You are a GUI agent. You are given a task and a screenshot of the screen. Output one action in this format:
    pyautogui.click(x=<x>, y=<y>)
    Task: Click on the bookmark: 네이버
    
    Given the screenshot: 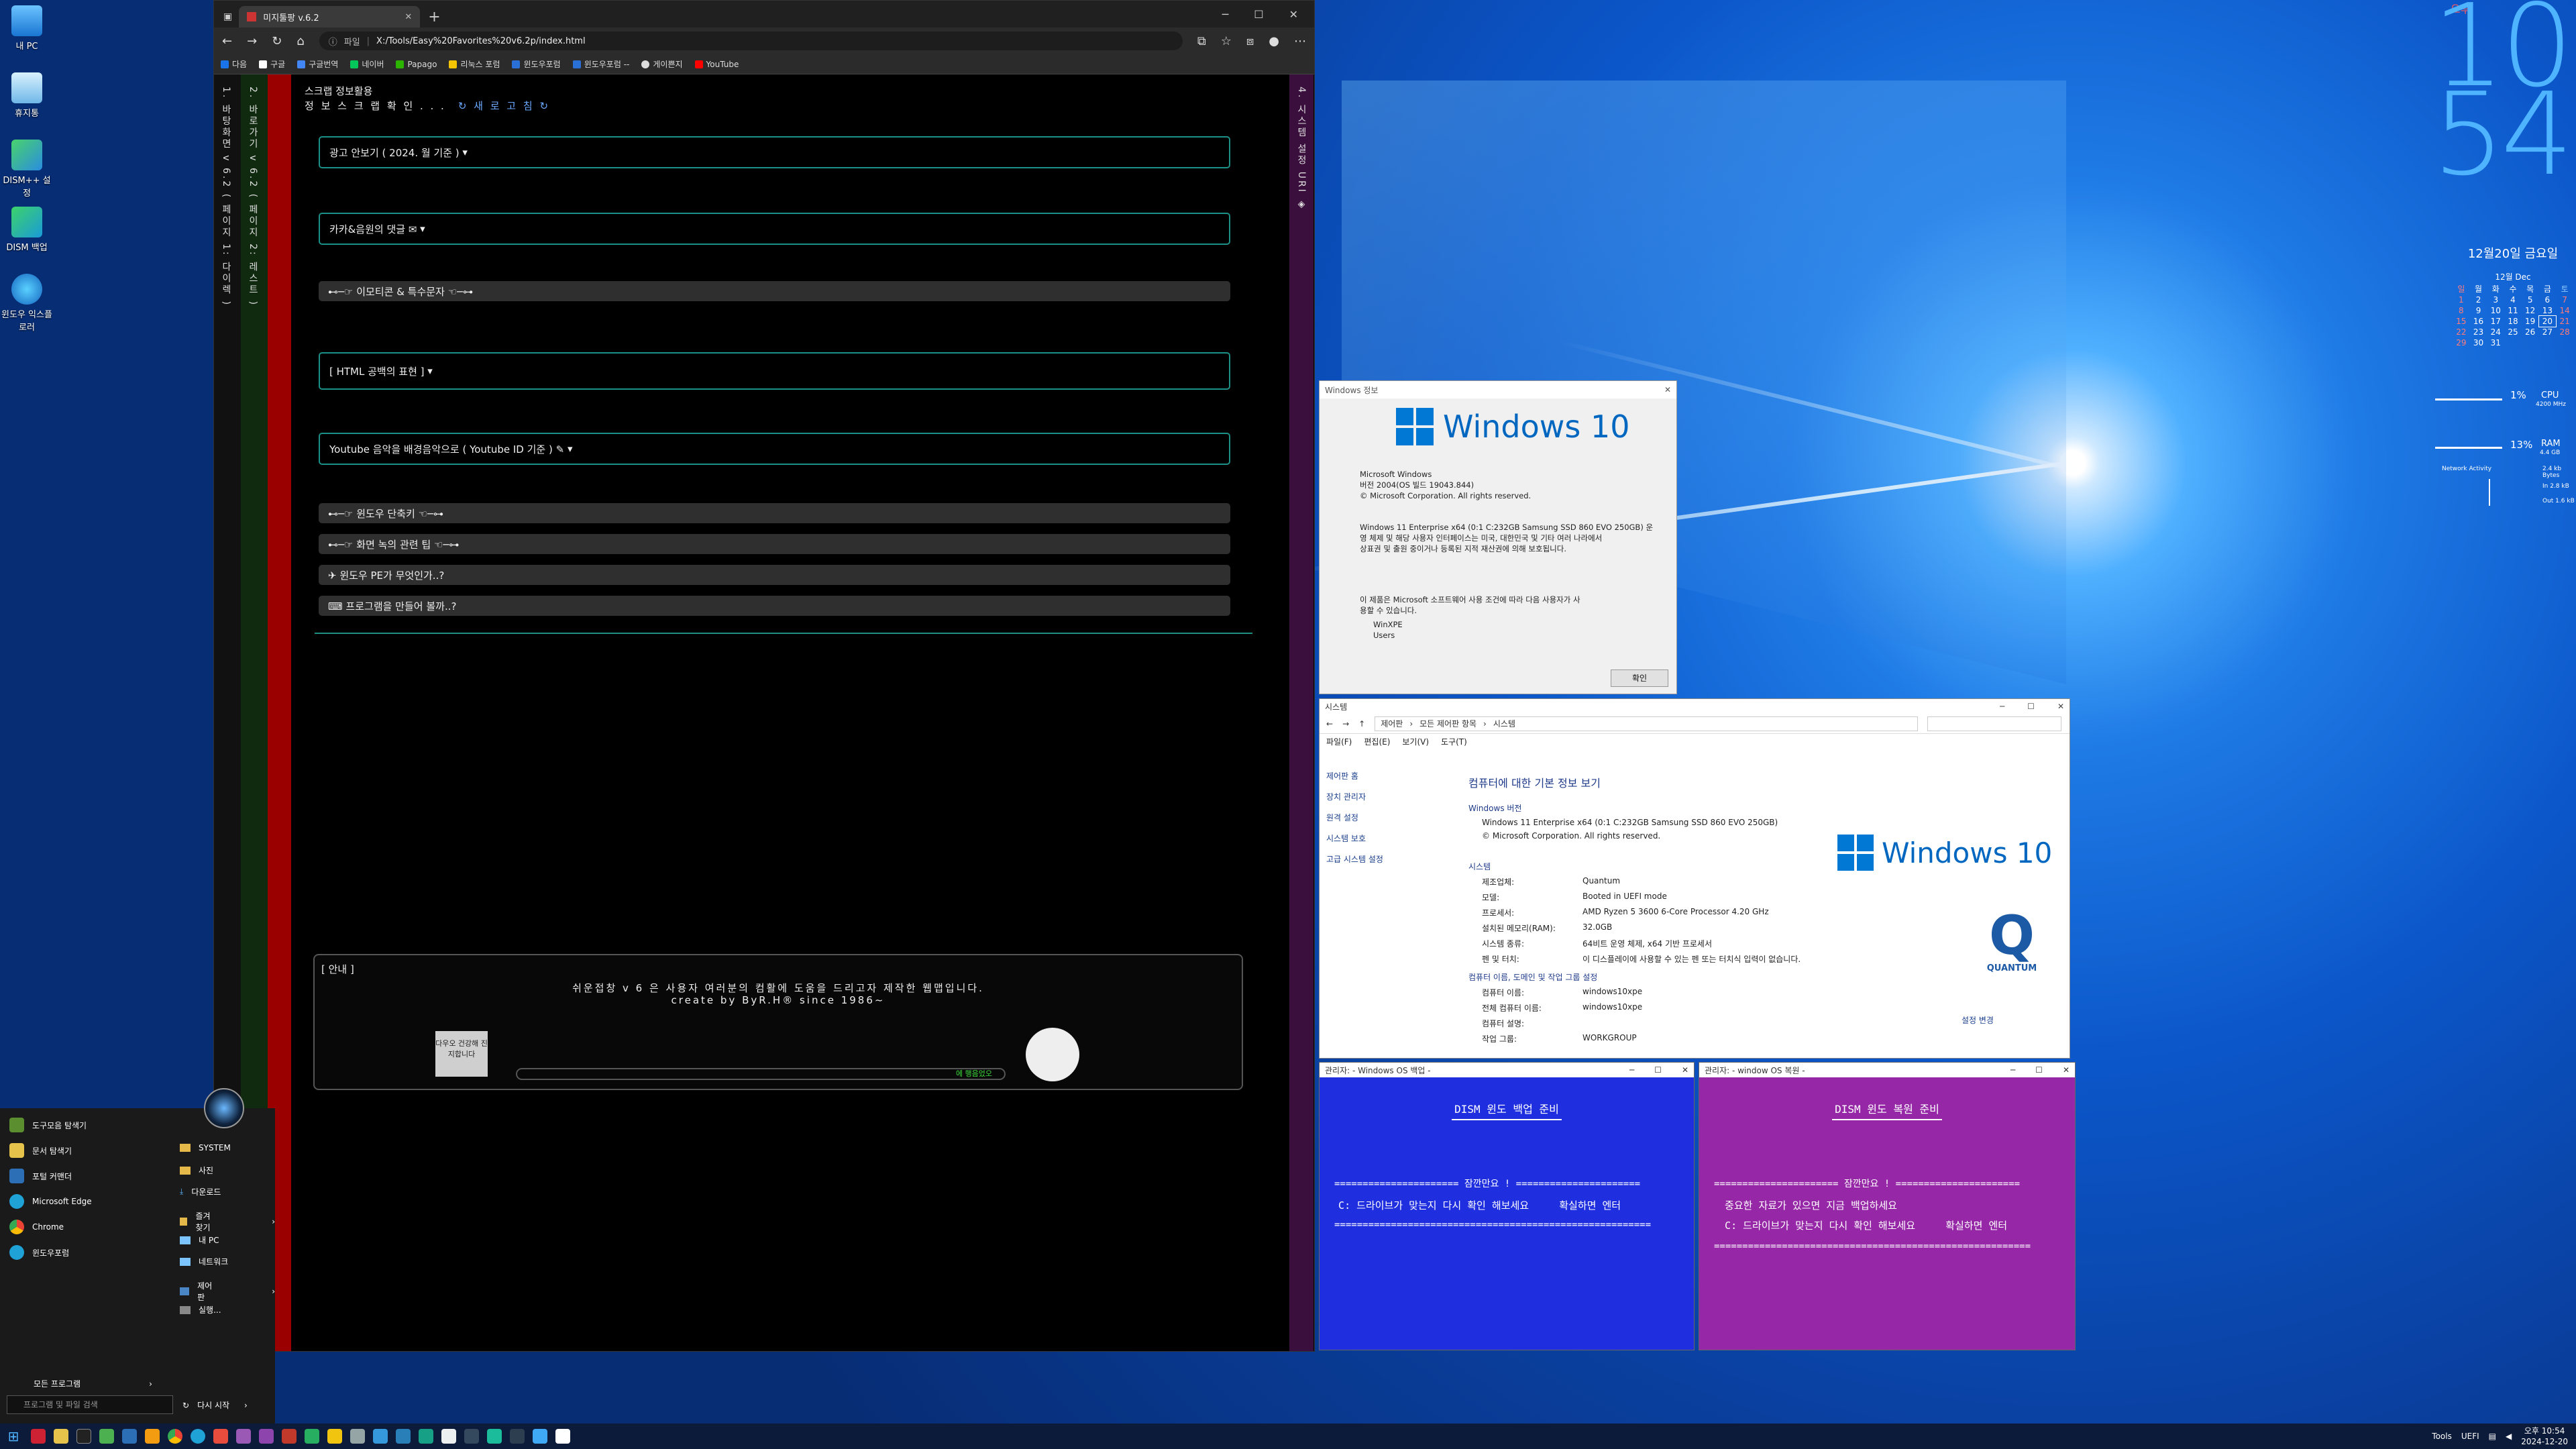 What is the action you would take?
    pyautogui.click(x=367, y=64)
    